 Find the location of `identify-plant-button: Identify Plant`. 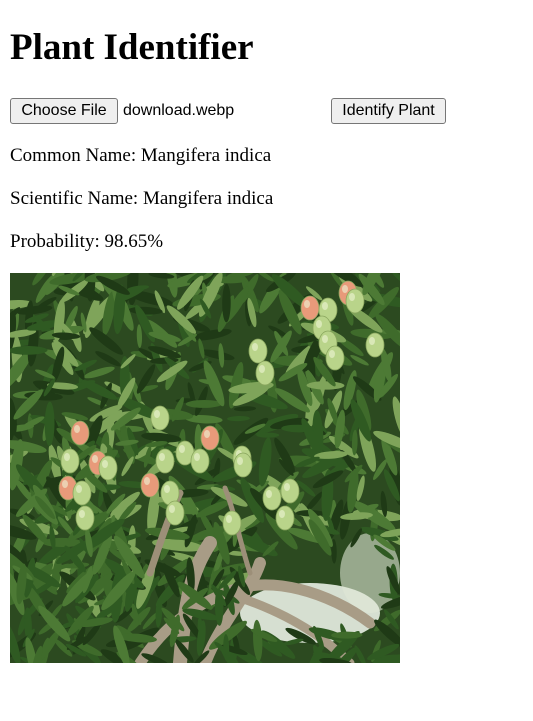

identify-plant-button: Identify Plant is located at coordinates (388, 111).